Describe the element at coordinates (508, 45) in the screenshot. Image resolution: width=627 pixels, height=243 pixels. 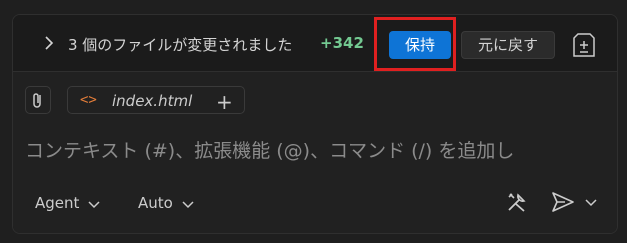
I see `undo-button: 元に戻す` at that location.